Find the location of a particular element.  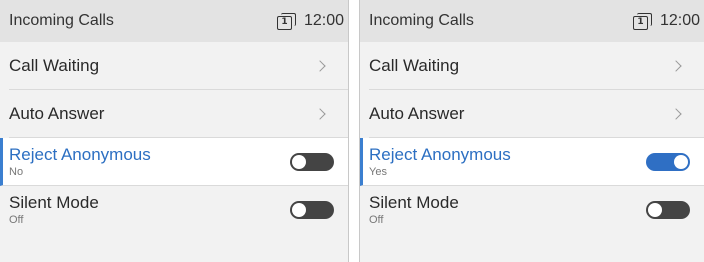

item-value: Yes is located at coordinates (378, 171).